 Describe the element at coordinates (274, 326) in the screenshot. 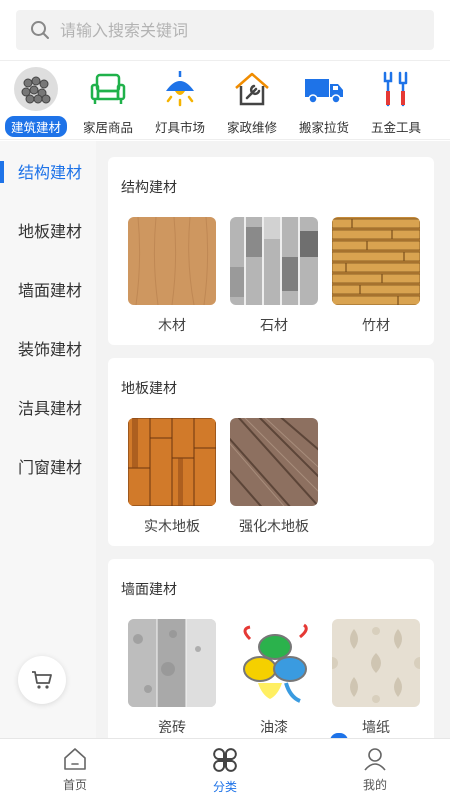

I see `product-label: 石材` at that location.